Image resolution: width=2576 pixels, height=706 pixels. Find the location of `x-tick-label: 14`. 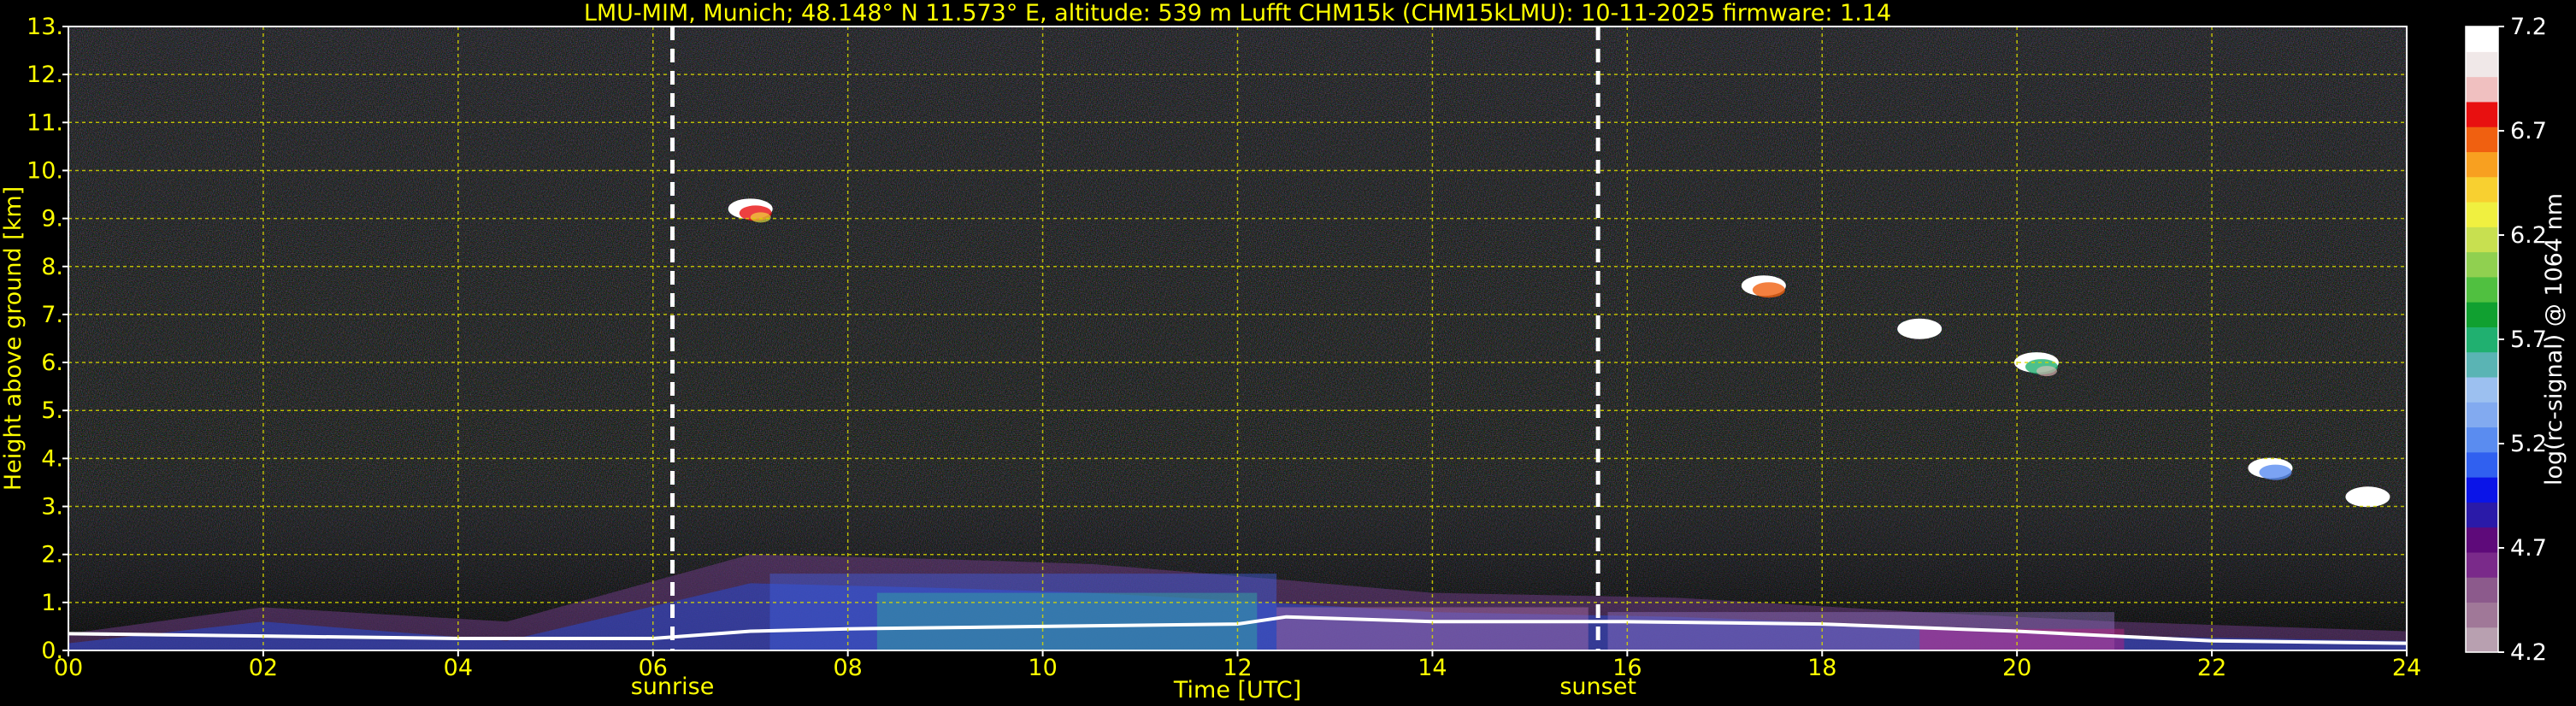

x-tick-label: 14 is located at coordinates (1432, 668).